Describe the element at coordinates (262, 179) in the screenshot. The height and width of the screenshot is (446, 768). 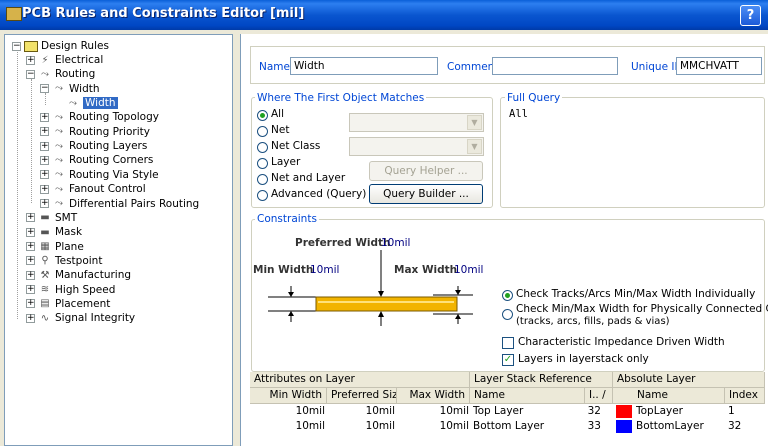
I see `radio-net-and-layer` at that location.